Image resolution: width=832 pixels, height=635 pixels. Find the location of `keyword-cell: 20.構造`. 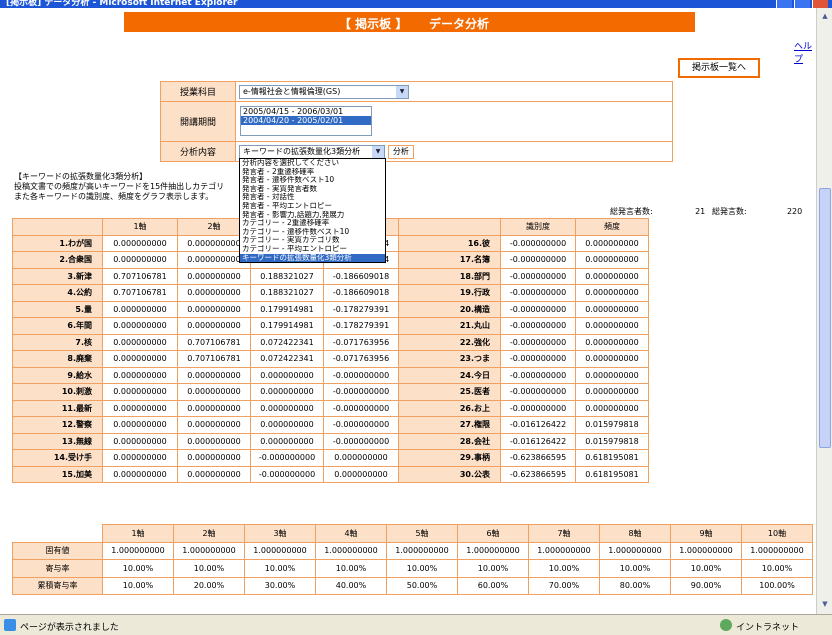

keyword-cell: 20.構造 is located at coordinates (449, 309).